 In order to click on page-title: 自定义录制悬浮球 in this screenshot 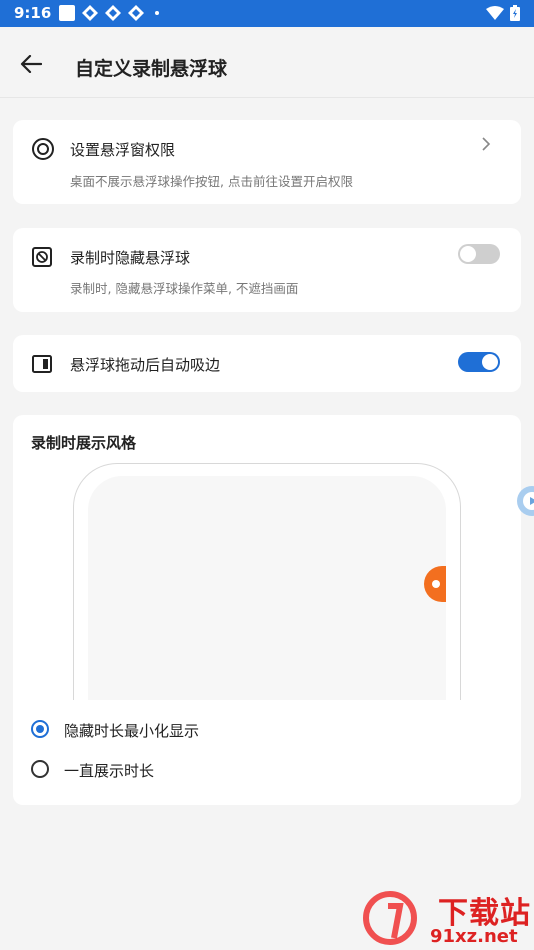, I will do `click(151, 69)`.